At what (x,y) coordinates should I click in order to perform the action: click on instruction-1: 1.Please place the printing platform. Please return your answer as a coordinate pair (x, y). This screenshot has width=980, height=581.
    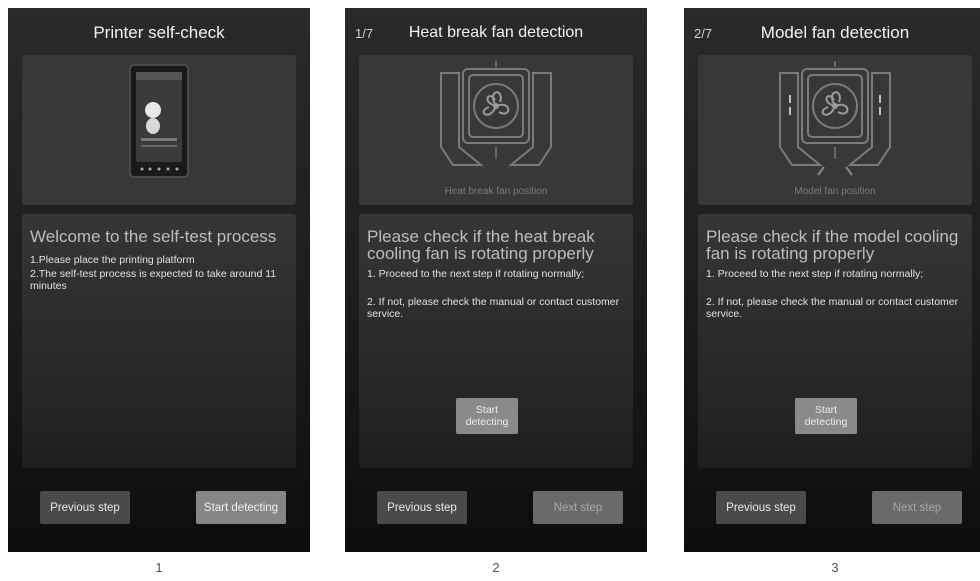
    Looking at the image, I should click on (112, 260).